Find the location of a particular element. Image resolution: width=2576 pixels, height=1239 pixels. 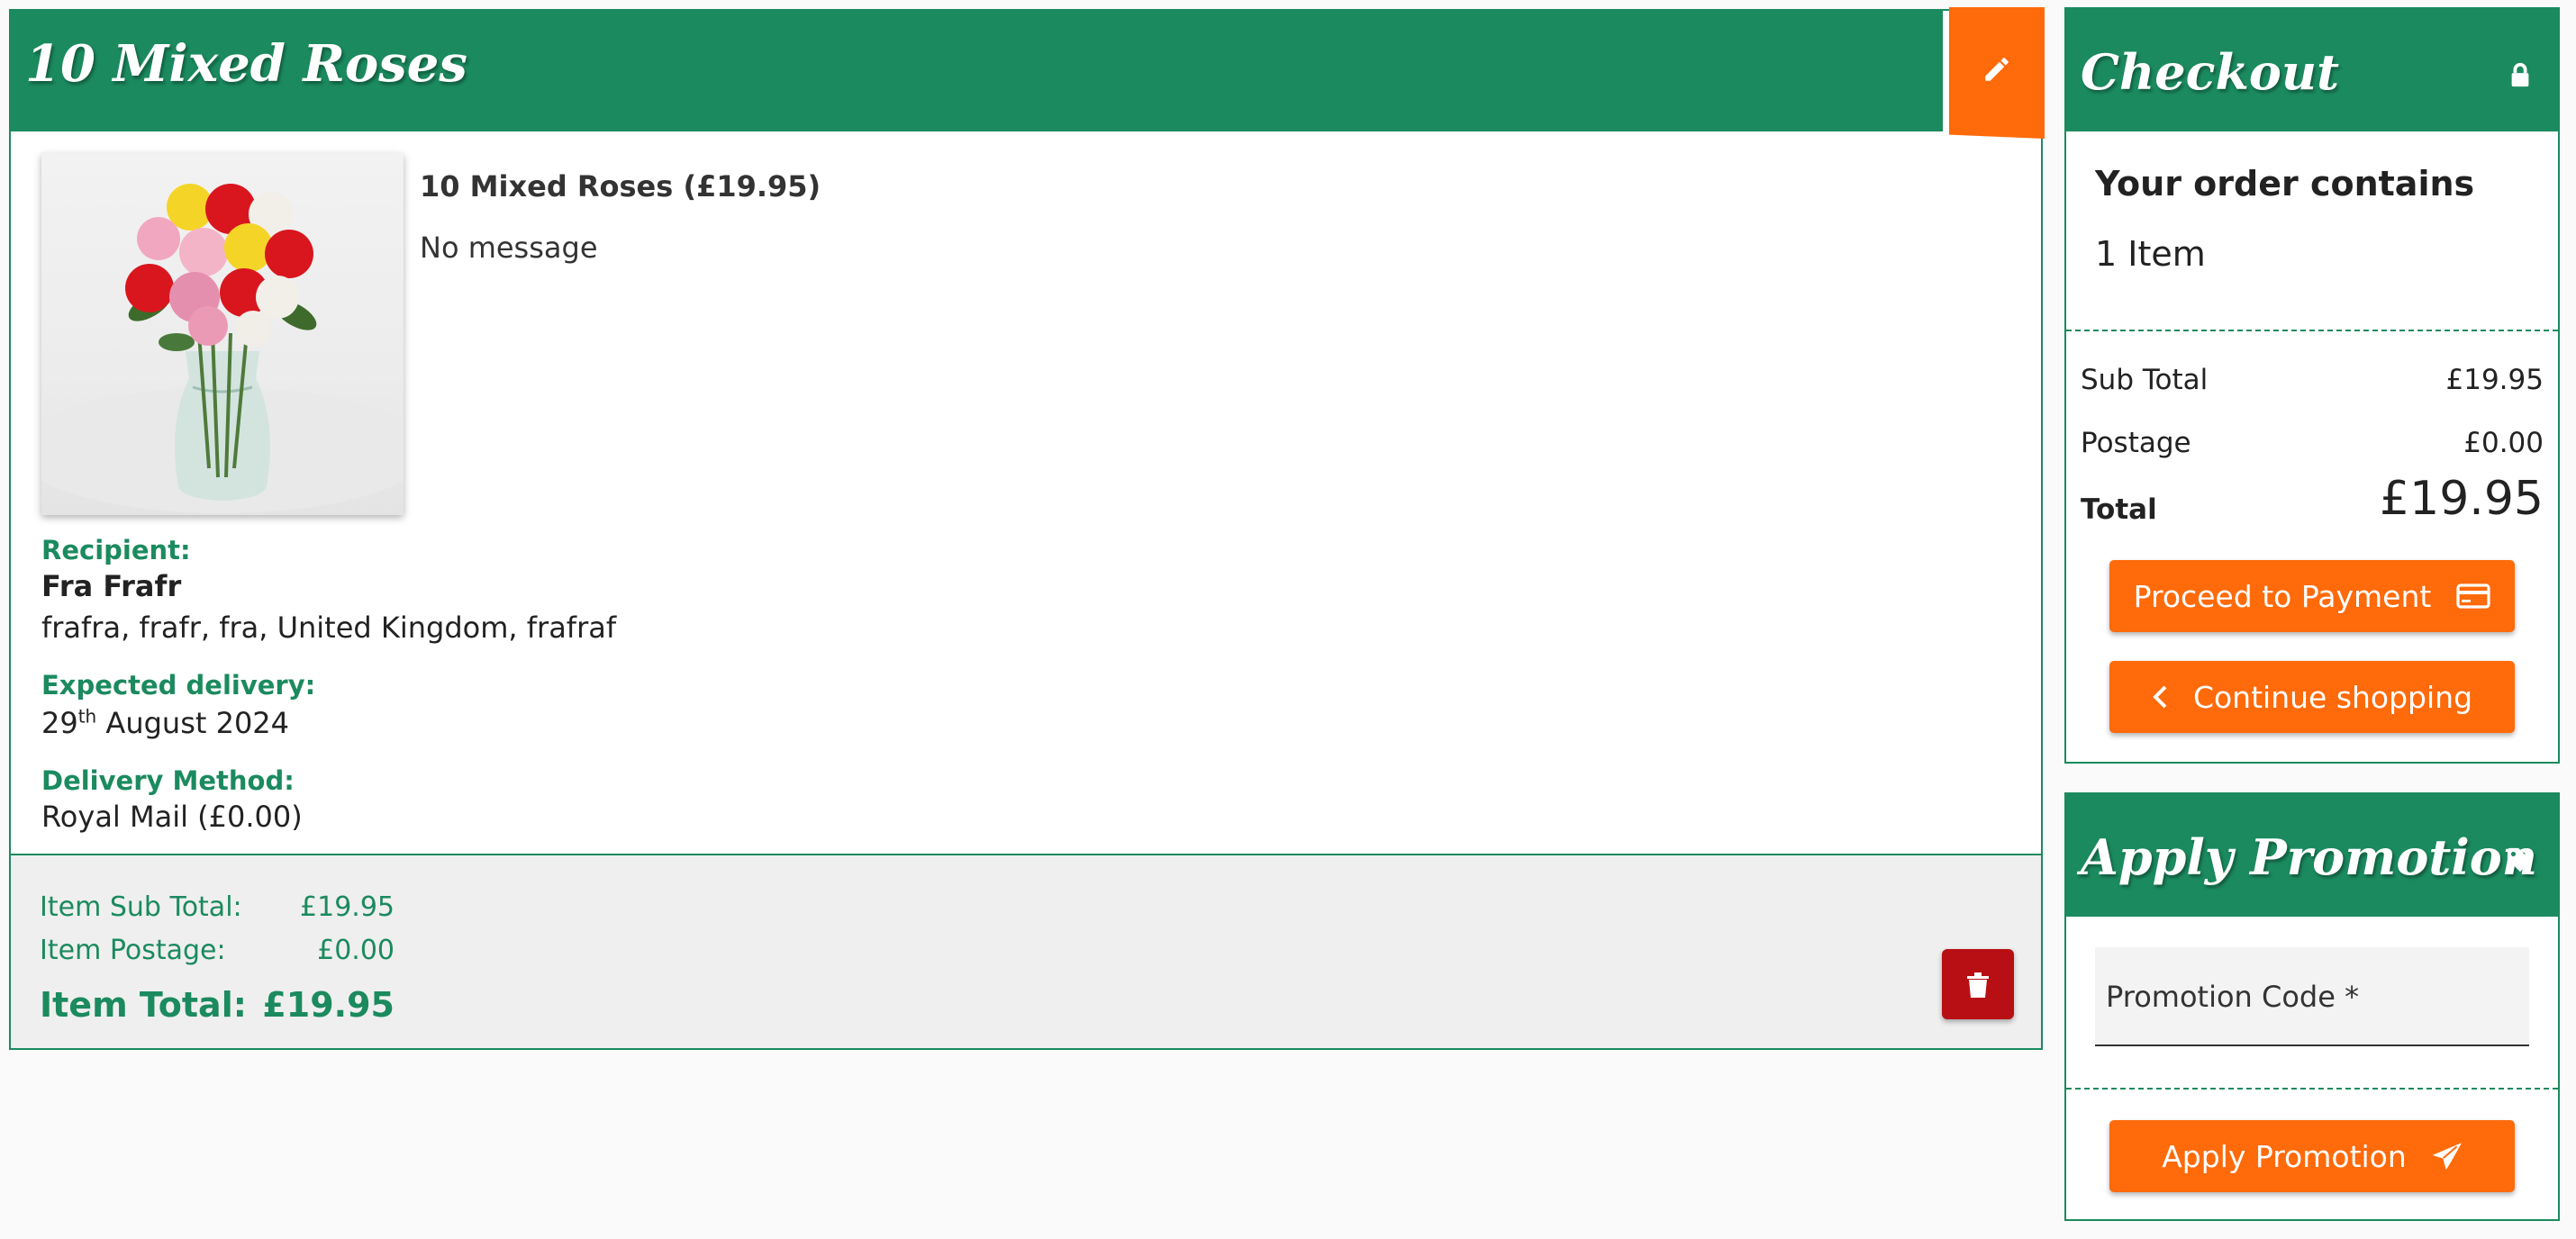

promotion-title: Apply Promotion is located at coordinates (2309, 857).